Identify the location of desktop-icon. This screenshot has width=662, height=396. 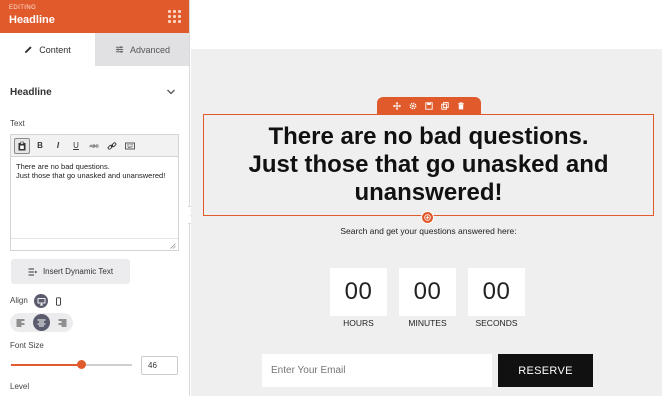
(41, 301).